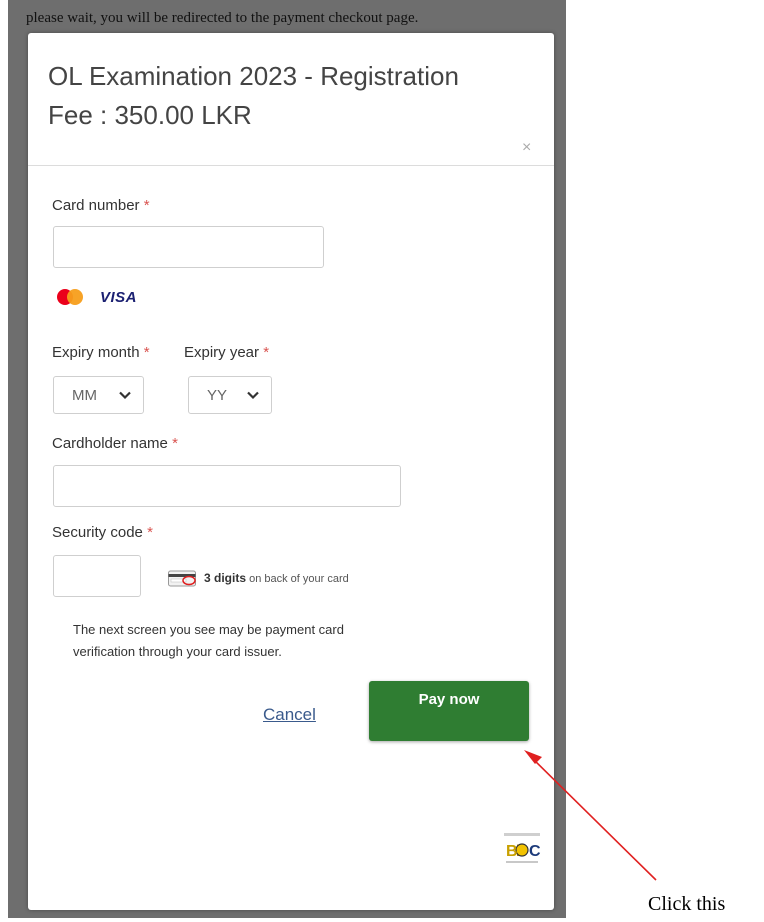  What do you see at coordinates (687, 904) in the screenshot?
I see `annotation-label: Click this` at bounding box center [687, 904].